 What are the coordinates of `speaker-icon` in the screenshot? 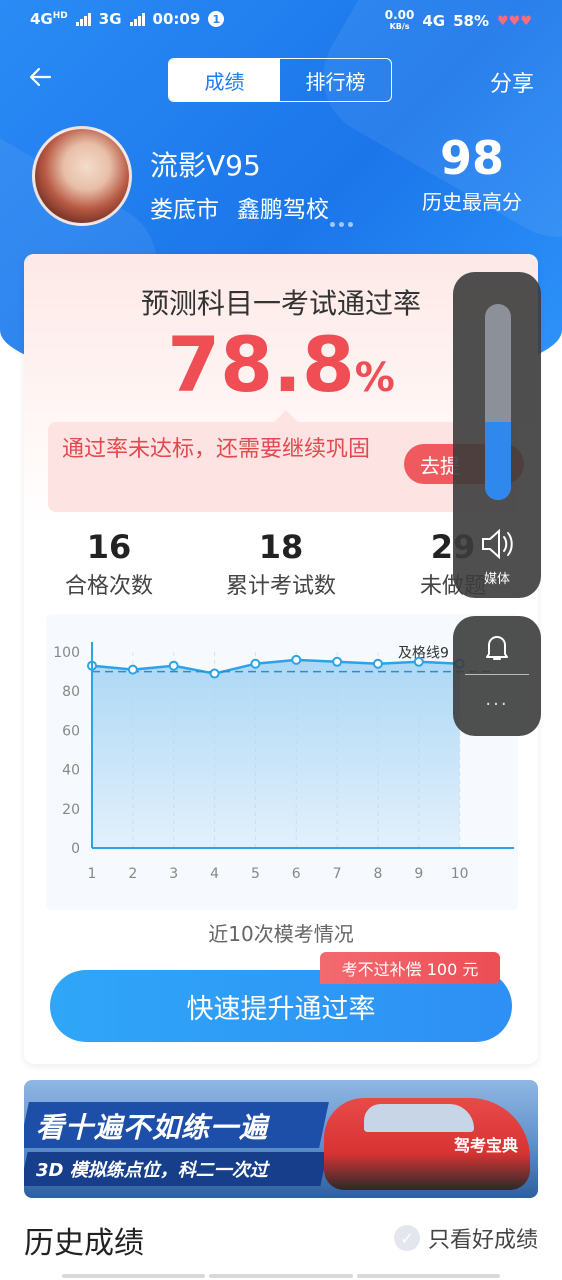 It's located at (497, 544).